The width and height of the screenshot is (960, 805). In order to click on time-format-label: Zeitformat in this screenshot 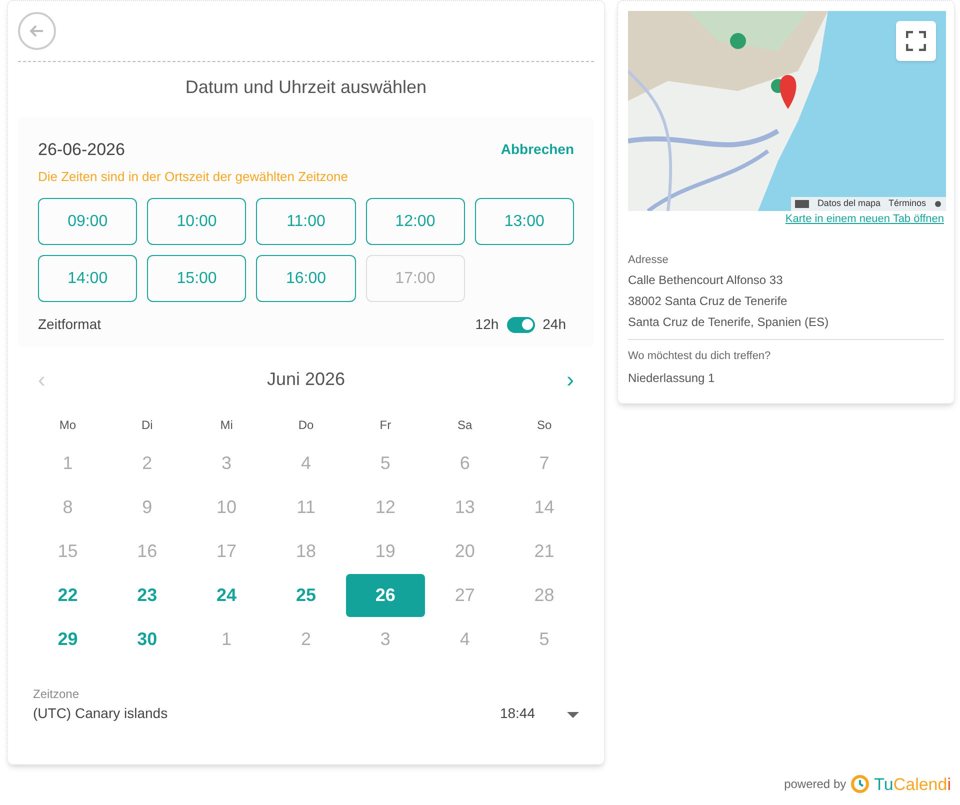, I will do `click(70, 324)`.